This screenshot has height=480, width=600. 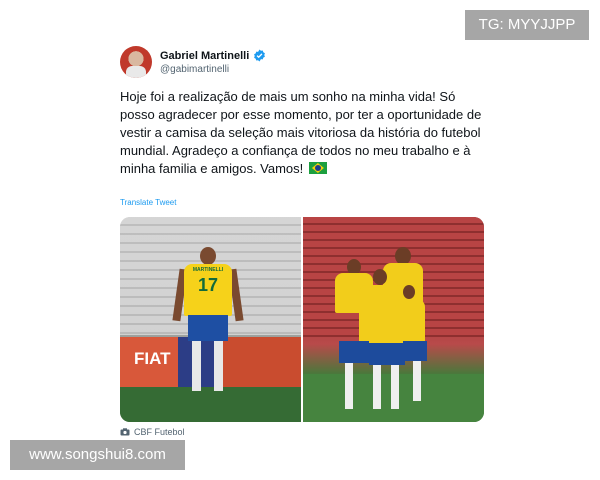 I want to click on camera-icon, so click(x=125, y=432).